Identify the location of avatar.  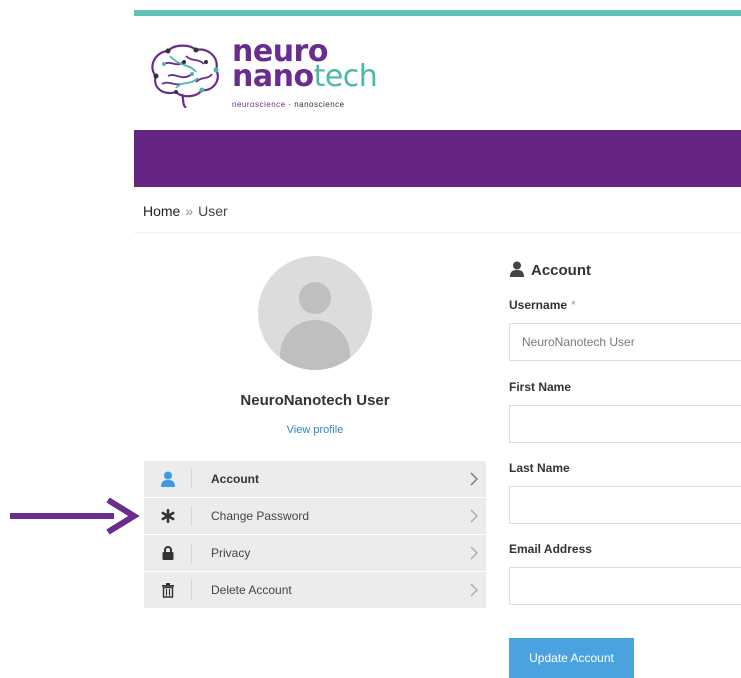
(315, 313).